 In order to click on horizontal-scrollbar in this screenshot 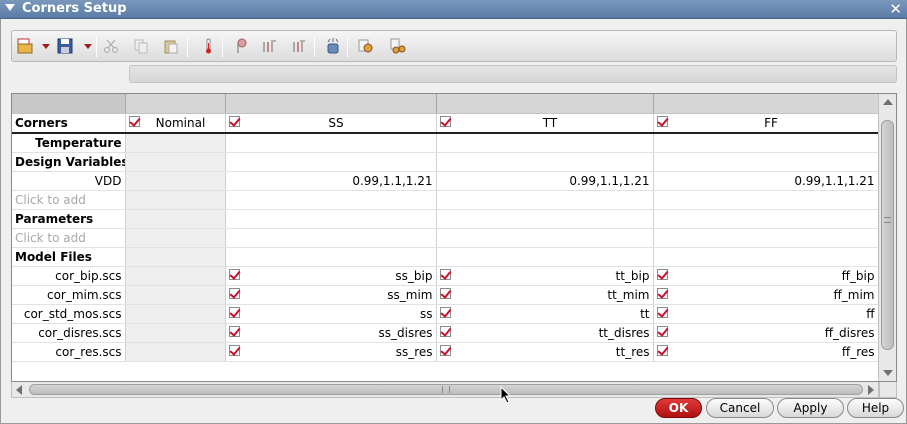, I will do `click(445, 390)`.